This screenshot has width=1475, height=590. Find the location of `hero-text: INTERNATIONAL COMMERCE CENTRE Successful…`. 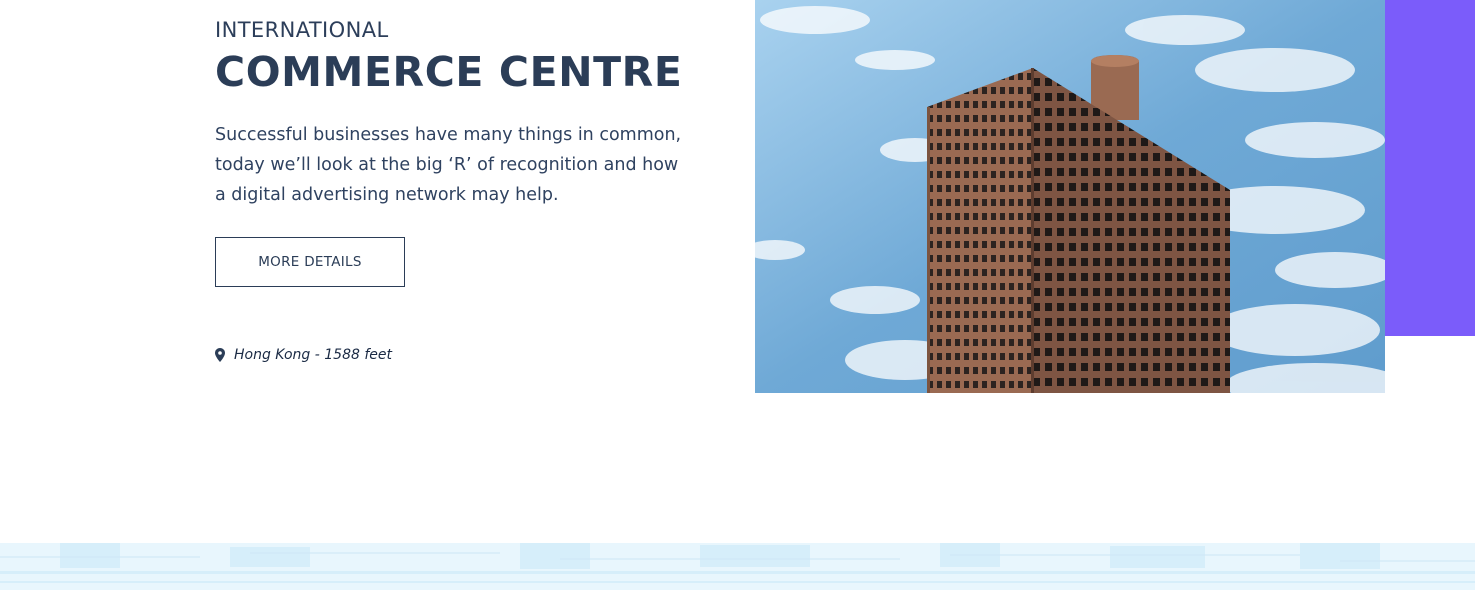

hero-text: INTERNATIONAL COMMERCE CENTRE Successful… is located at coordinates (475, 112).